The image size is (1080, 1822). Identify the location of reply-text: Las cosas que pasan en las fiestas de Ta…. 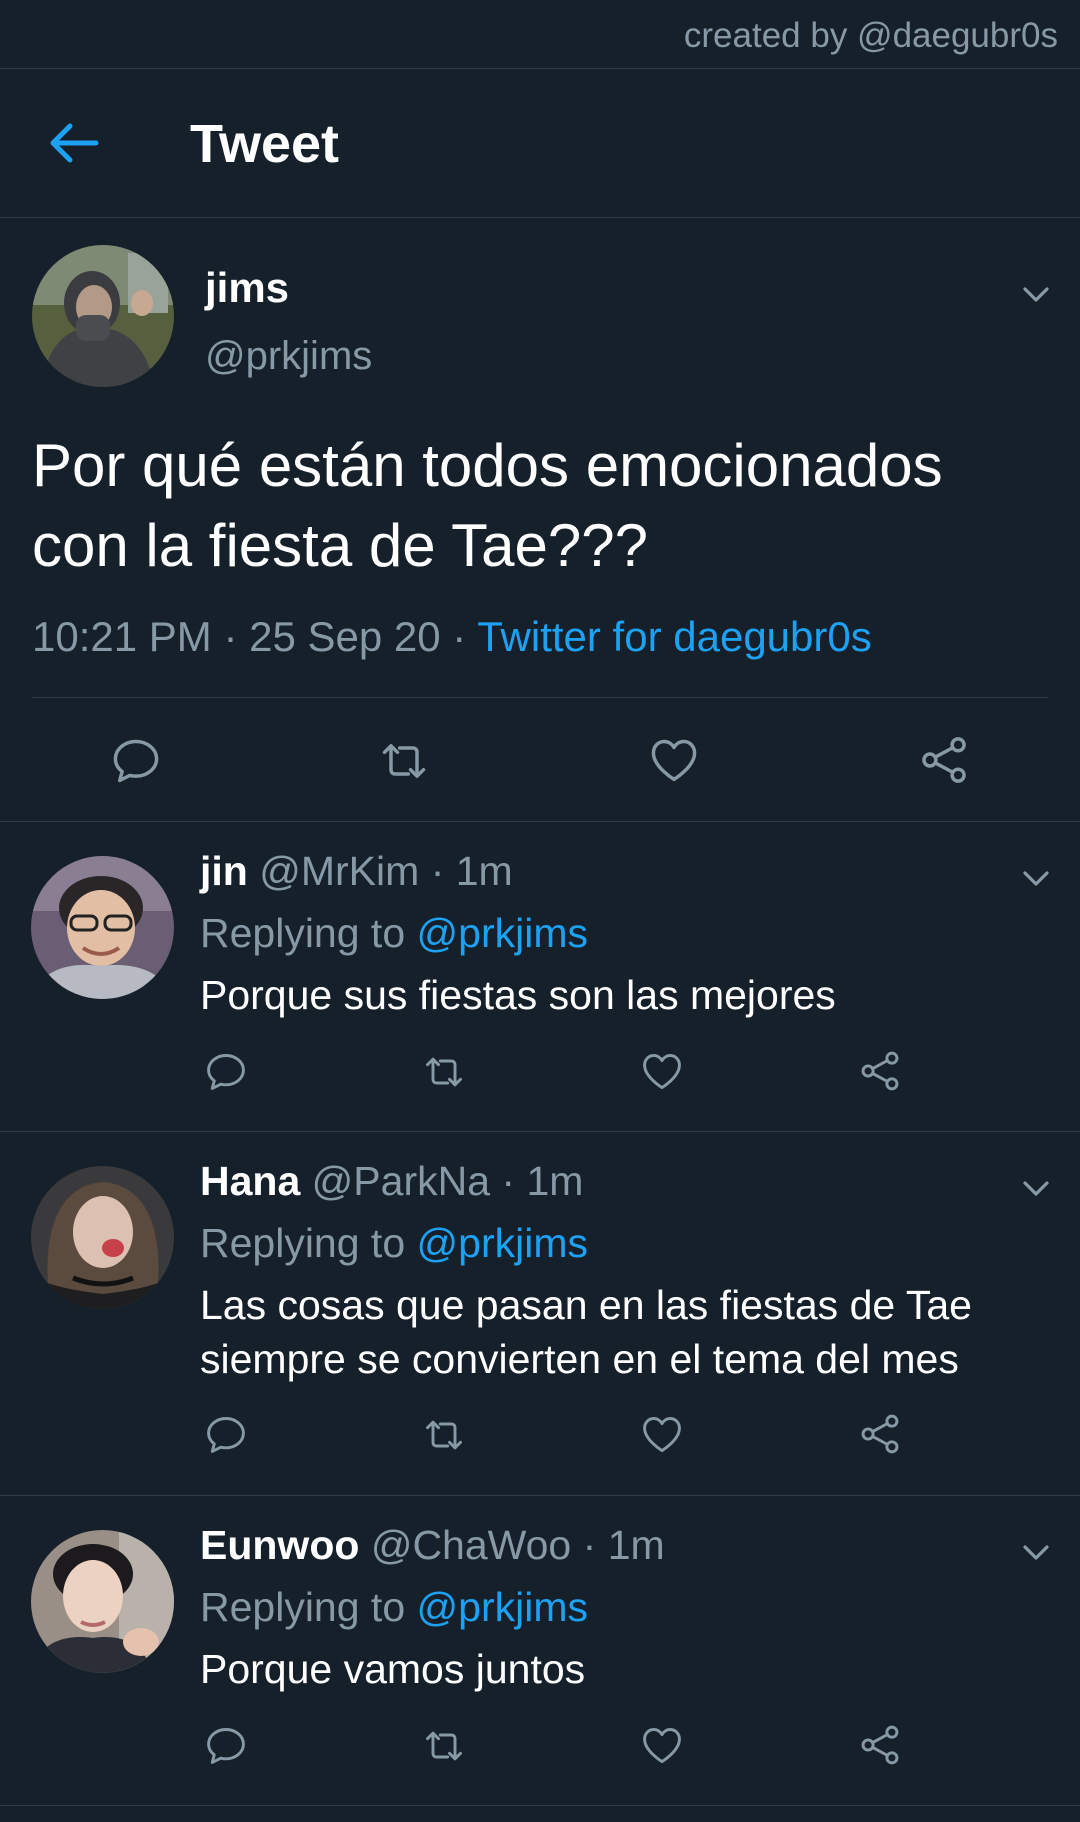
(586, 1332).